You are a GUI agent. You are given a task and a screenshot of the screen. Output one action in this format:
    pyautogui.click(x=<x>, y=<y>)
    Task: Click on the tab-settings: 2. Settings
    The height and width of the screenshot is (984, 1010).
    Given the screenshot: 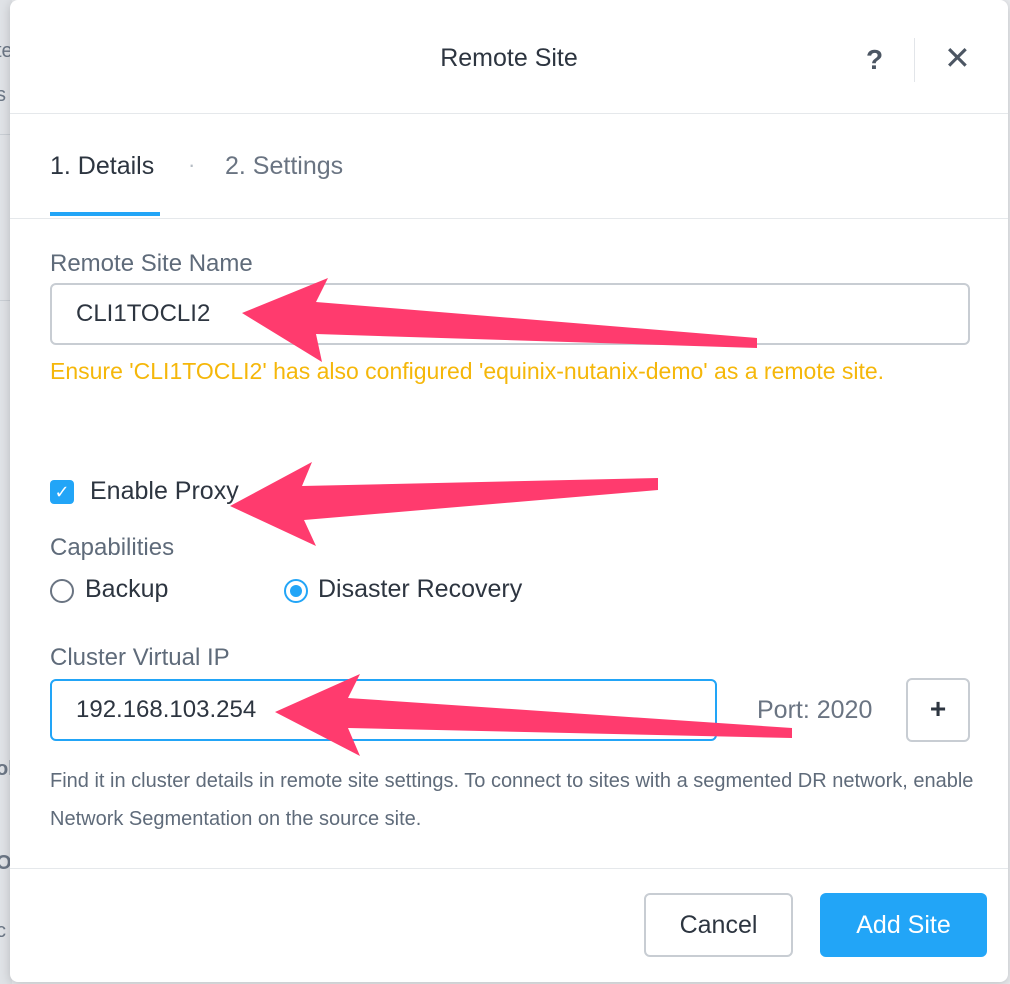 What is the action you would take?
    pyautogui.click(x=284, y=166)
    